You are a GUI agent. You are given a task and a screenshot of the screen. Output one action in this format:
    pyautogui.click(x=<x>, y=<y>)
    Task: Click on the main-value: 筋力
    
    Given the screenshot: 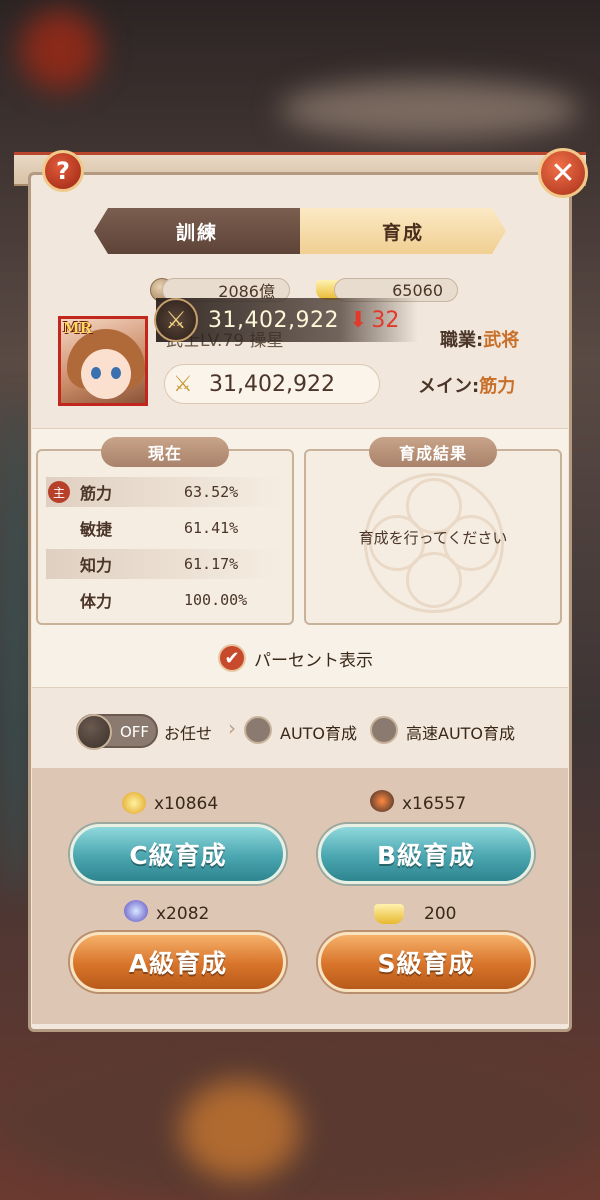 What is the action you would take?
    pyautogui.click(x=497, y=386)
    